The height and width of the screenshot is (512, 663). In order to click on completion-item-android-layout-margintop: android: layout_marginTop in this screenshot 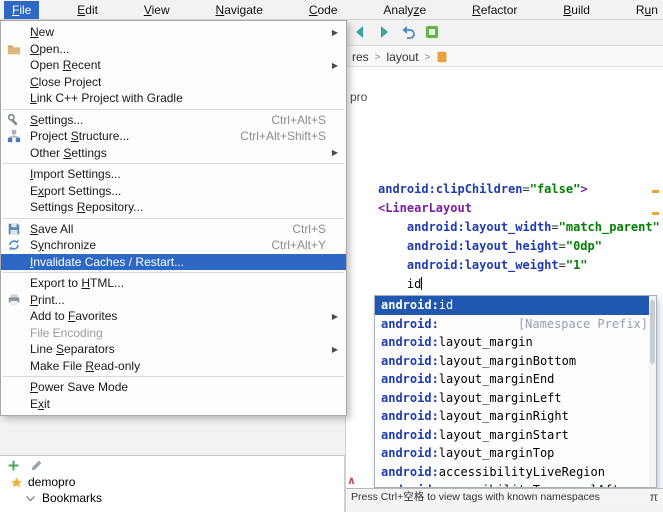, I will do `click(515, 453)`.